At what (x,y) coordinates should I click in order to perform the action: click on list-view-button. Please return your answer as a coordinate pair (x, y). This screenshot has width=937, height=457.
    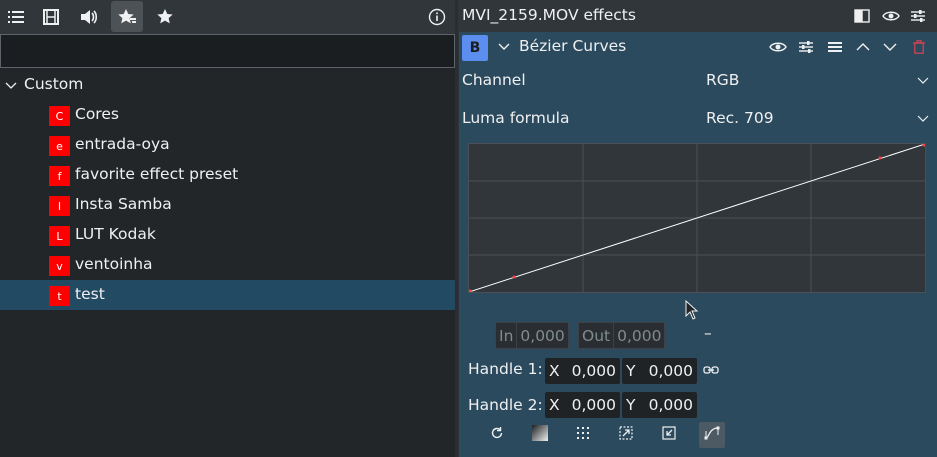
    Looking at the image, I should click on (16, 16).